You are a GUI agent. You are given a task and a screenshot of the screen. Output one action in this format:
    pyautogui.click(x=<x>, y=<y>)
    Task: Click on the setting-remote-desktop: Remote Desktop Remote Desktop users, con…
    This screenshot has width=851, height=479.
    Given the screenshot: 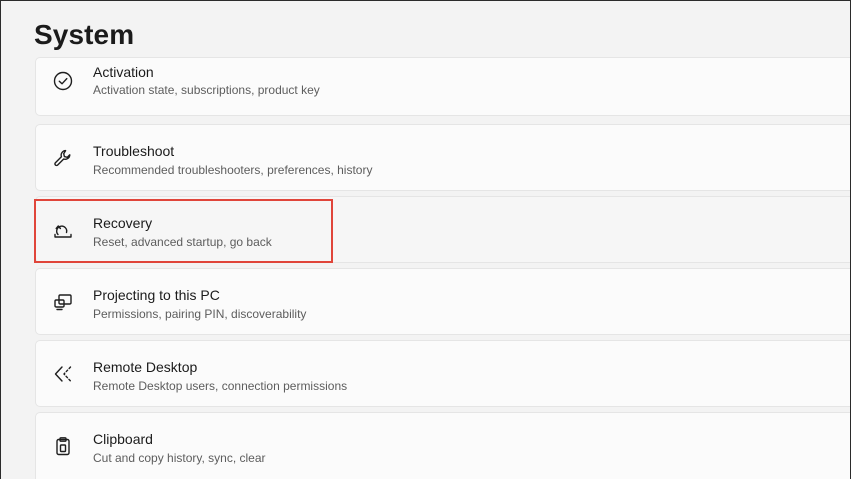 What is the action you would take?
    pyautogui.click(x=442, y=373)
    